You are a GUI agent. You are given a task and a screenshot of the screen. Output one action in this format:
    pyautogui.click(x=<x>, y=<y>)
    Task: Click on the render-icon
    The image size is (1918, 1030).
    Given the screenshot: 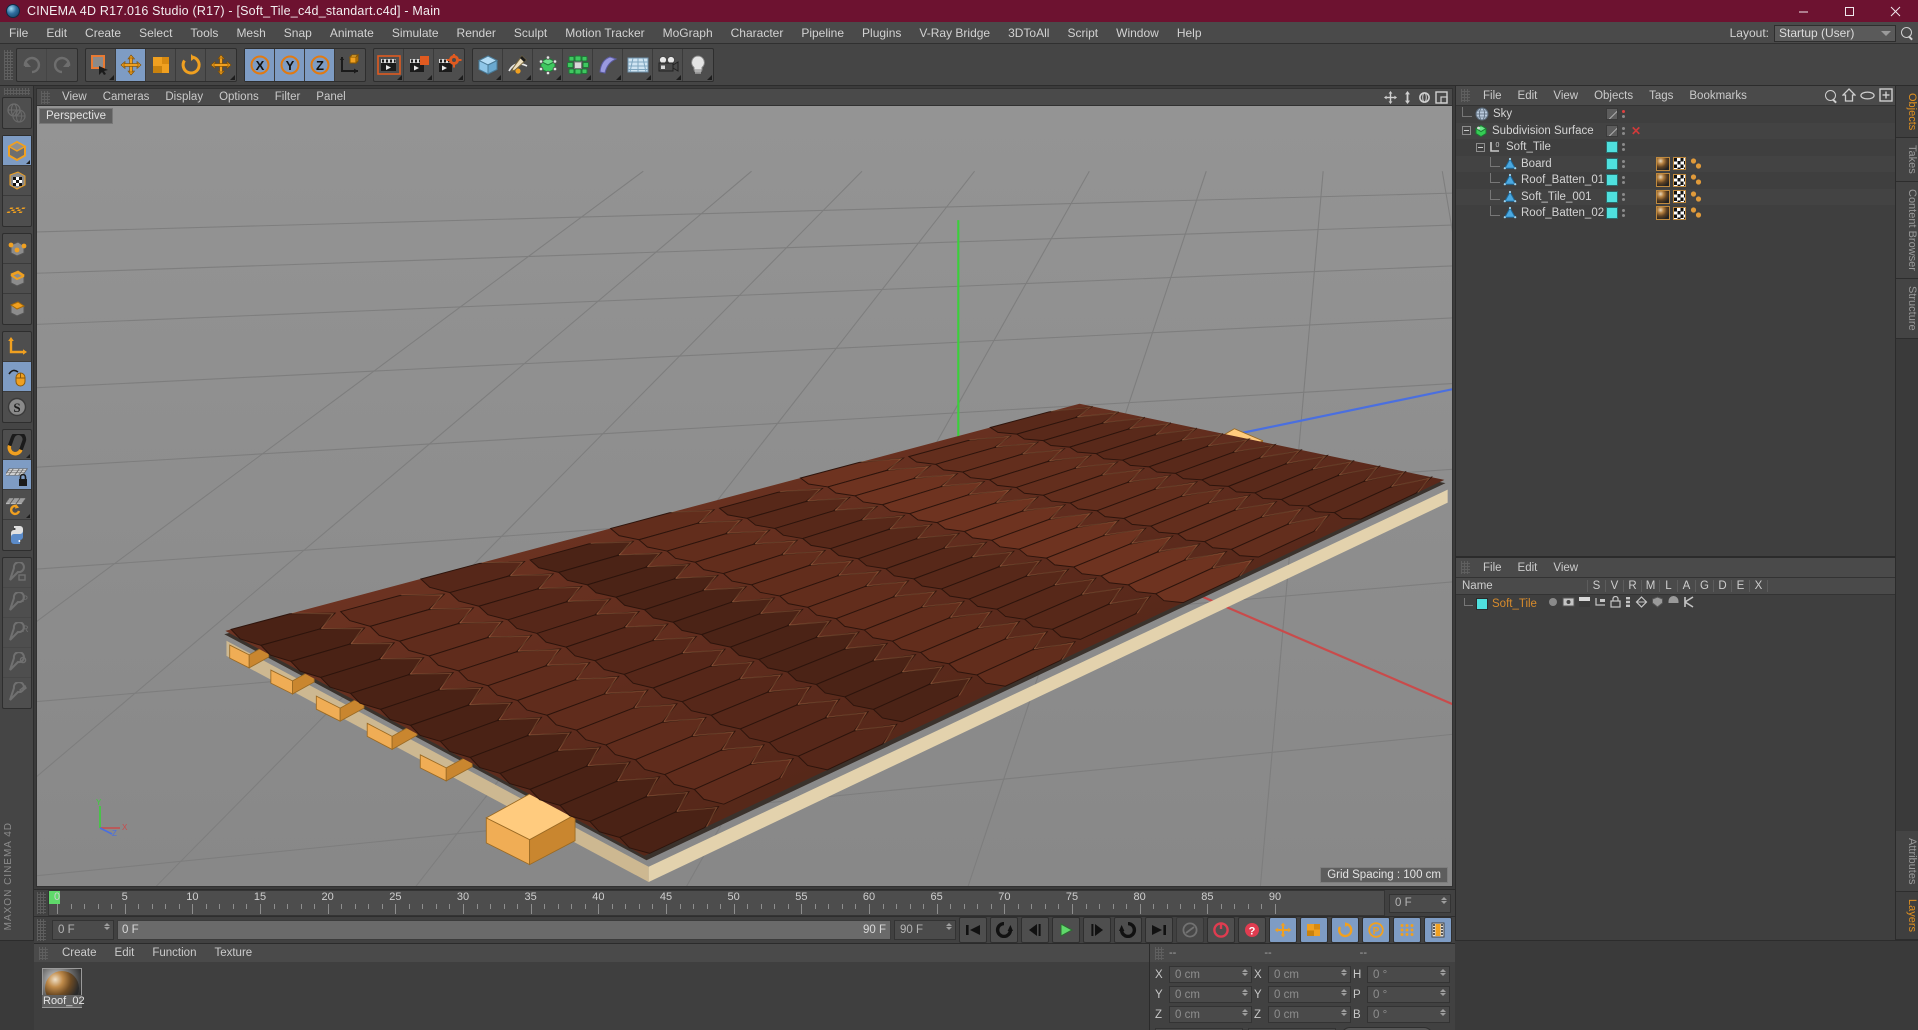 What is the action you would take?
    pyautogui.click(x=1584, y=603)
    